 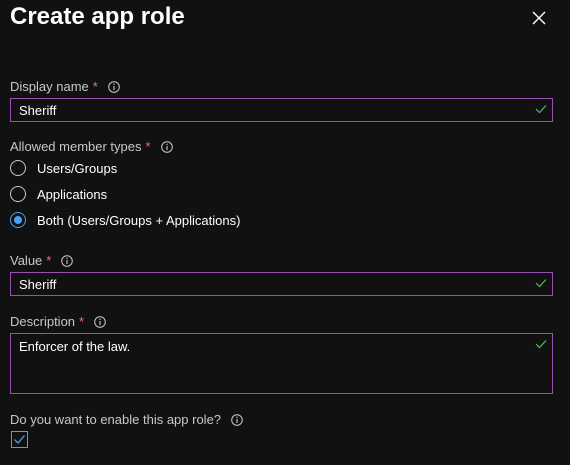 What do you see at coordinates (18, 220) in the screenshot?
I see `radio-button-selected` at bounding box center [18, 220].